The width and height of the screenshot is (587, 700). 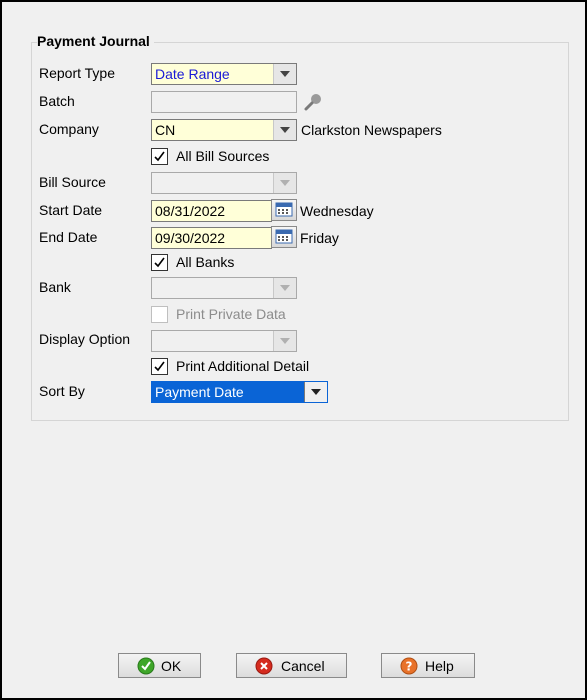 I want to click on help-button: ? Help, so click(x=428, y=665).